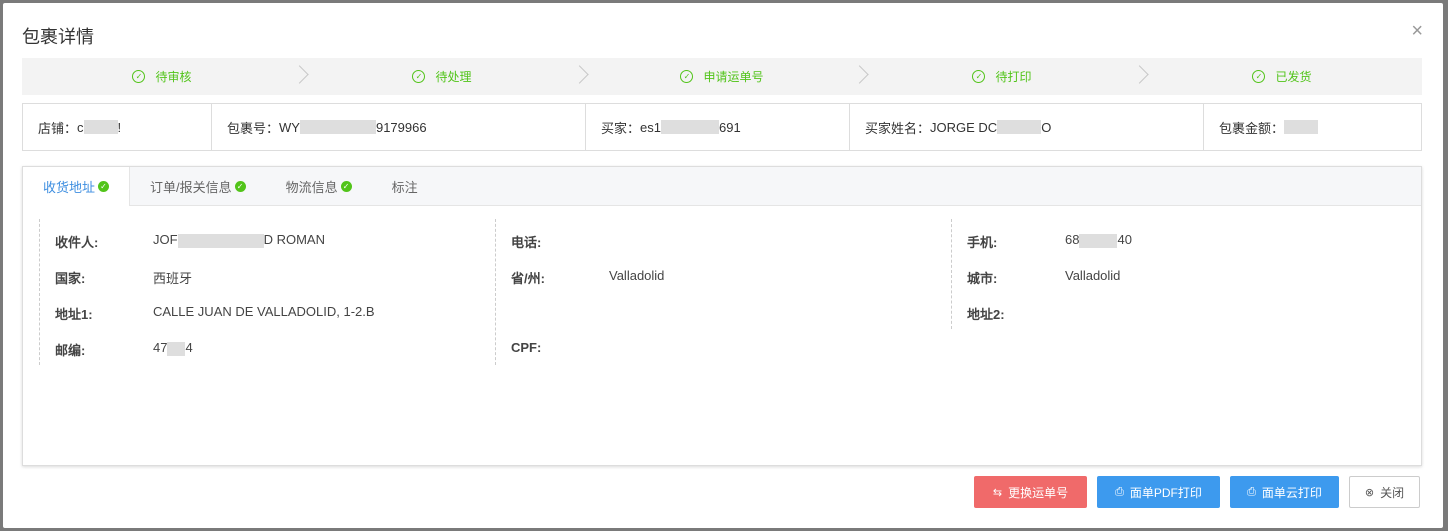  What do you see at coordinates (173, 278) in the screenshot?
I see `country-value: 西班牙` at bounding box center [173, 278].